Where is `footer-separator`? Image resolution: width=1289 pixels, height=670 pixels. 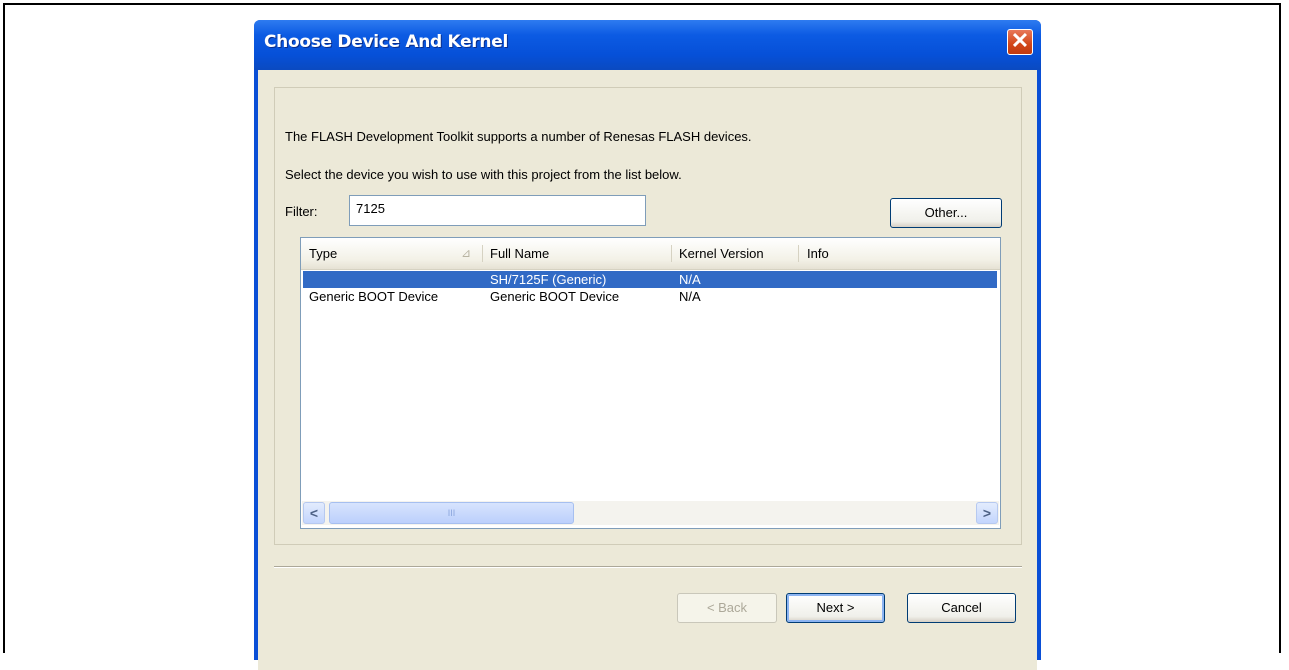
footer-separator is located at coordinates (648, 567).